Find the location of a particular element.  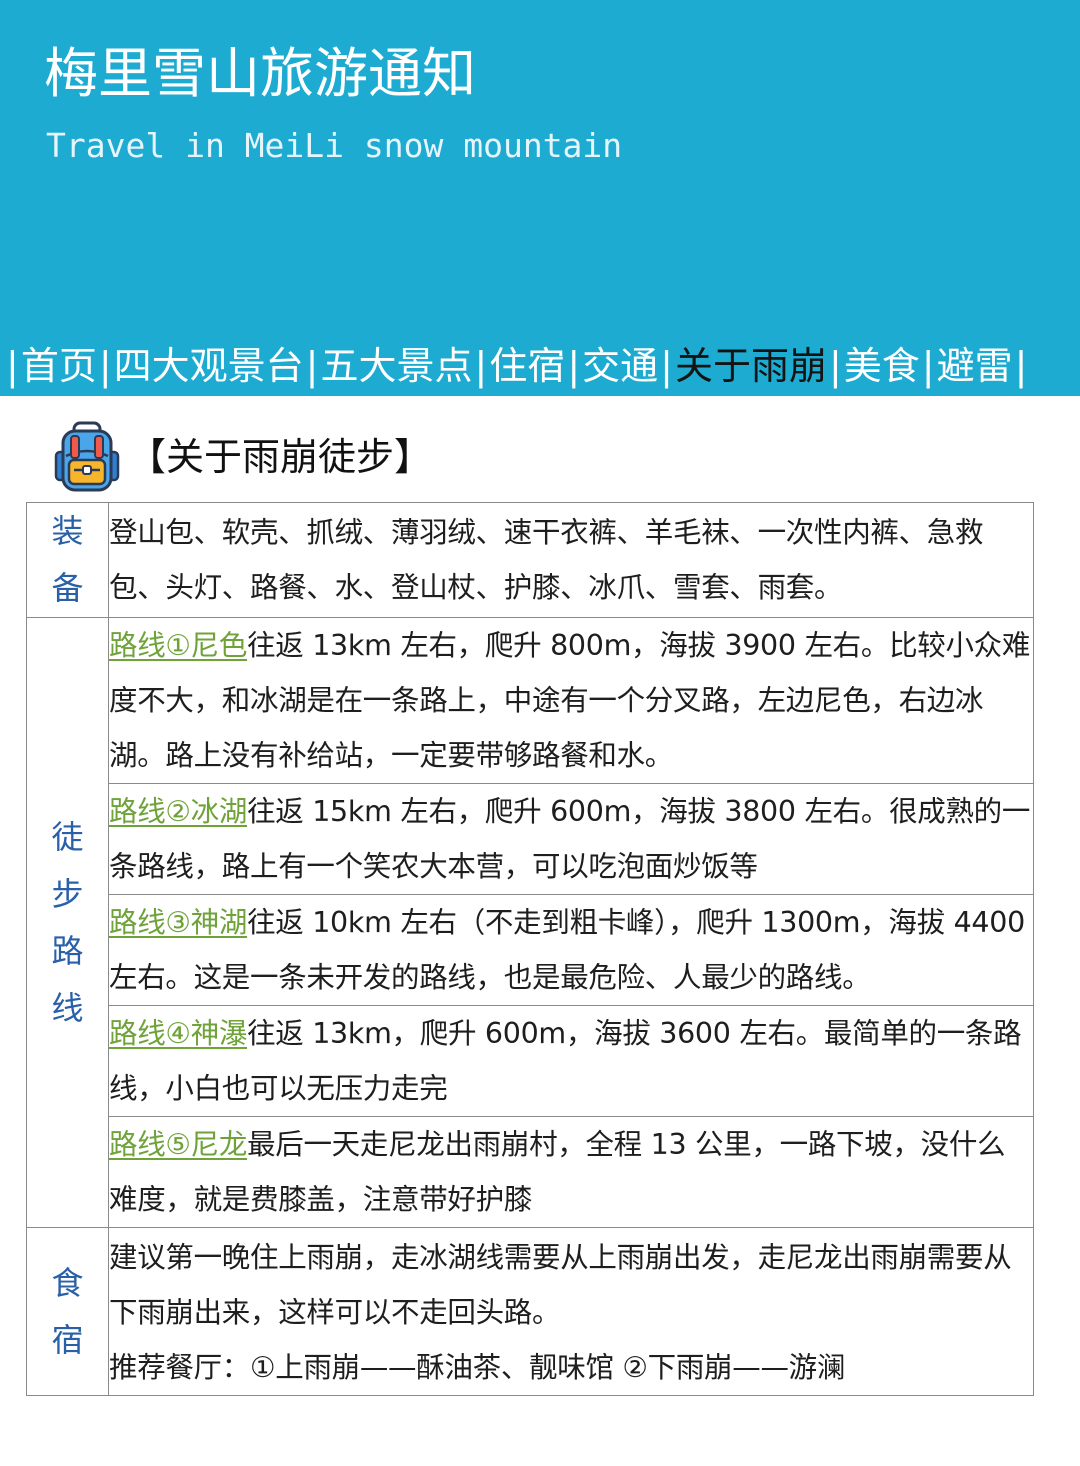

backpack-icon is located at coordinates (87, 456).